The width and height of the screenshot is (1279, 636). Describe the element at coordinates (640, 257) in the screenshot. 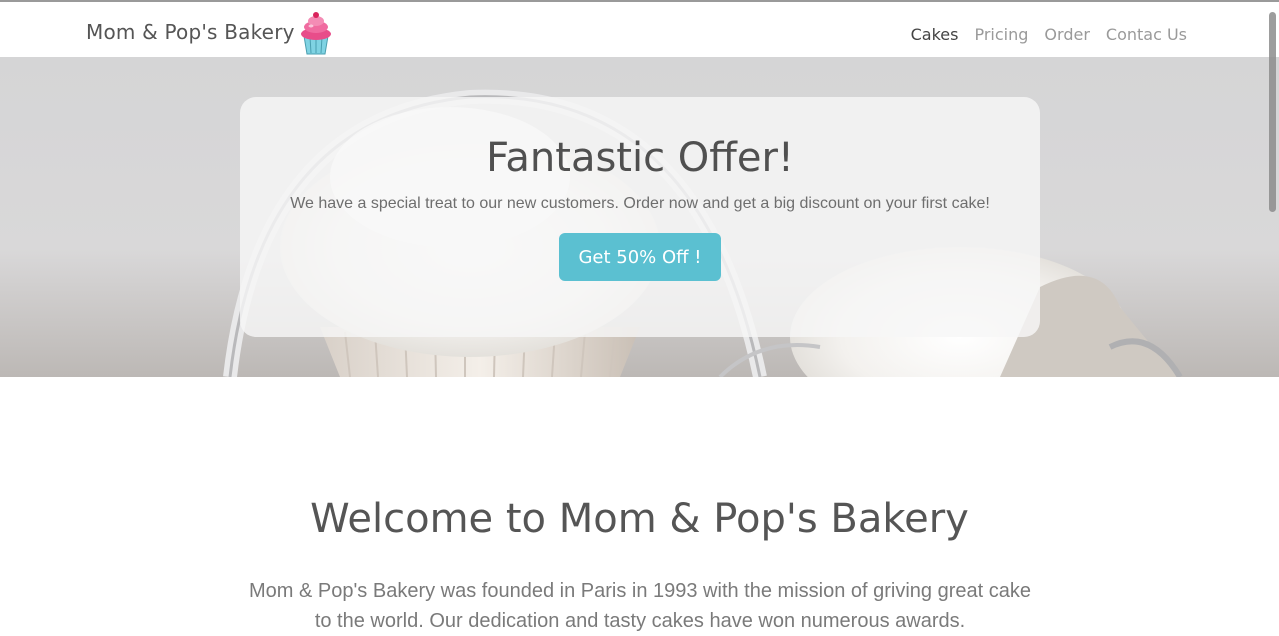

I see `discount-button: Get 50% Off !` at that location.